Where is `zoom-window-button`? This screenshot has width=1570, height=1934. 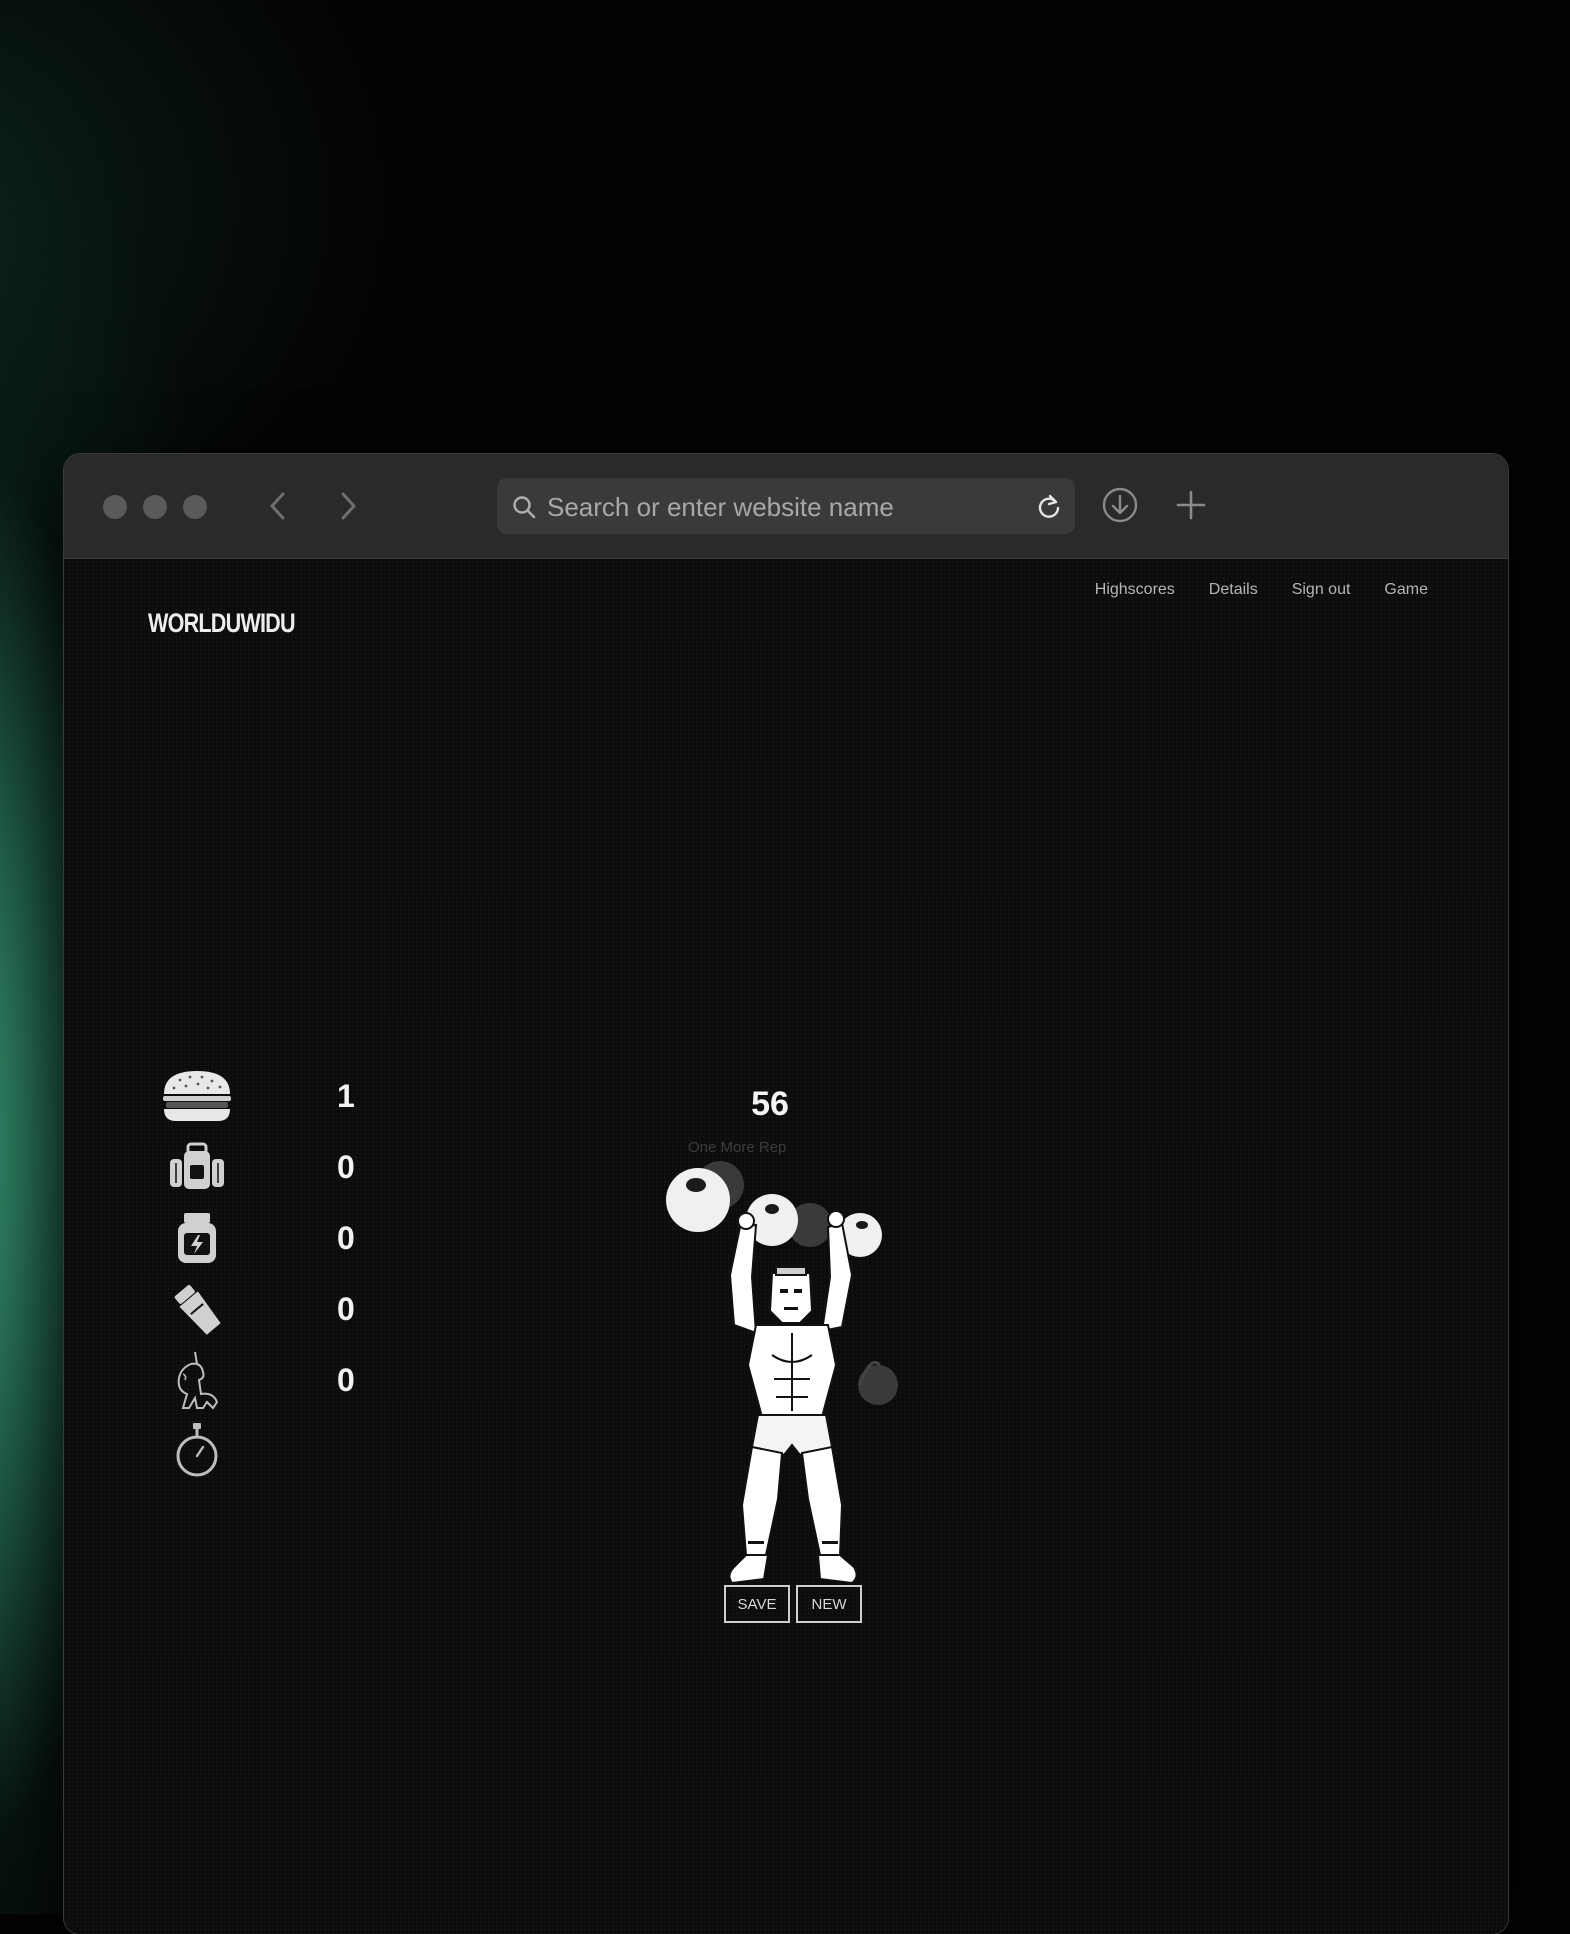 zoom-window-button is located at coordinates (195, 507).